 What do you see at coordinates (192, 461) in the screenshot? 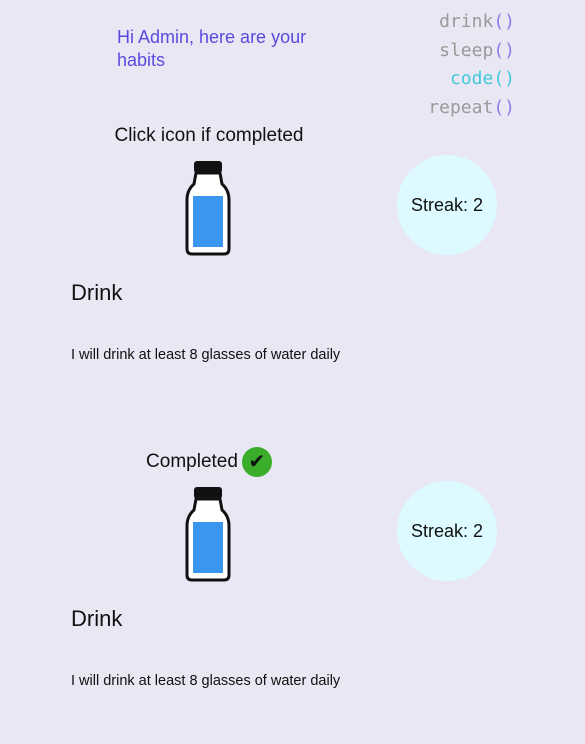
I see `status-text: Completed` at bounding box center [192, 461].